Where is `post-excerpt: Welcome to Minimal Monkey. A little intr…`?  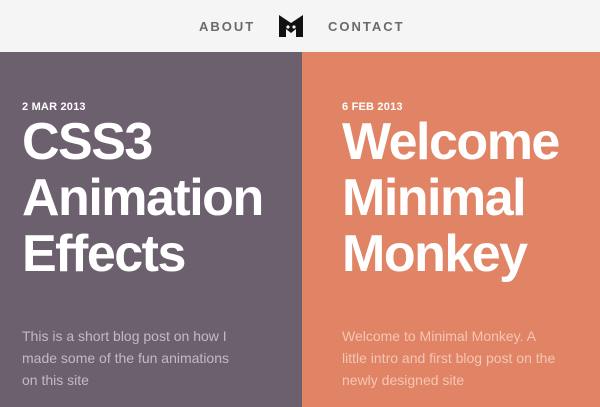
post-excerpt: Welcome to Minimal Monkey. A little intr… is located at coordinates (448, 358).